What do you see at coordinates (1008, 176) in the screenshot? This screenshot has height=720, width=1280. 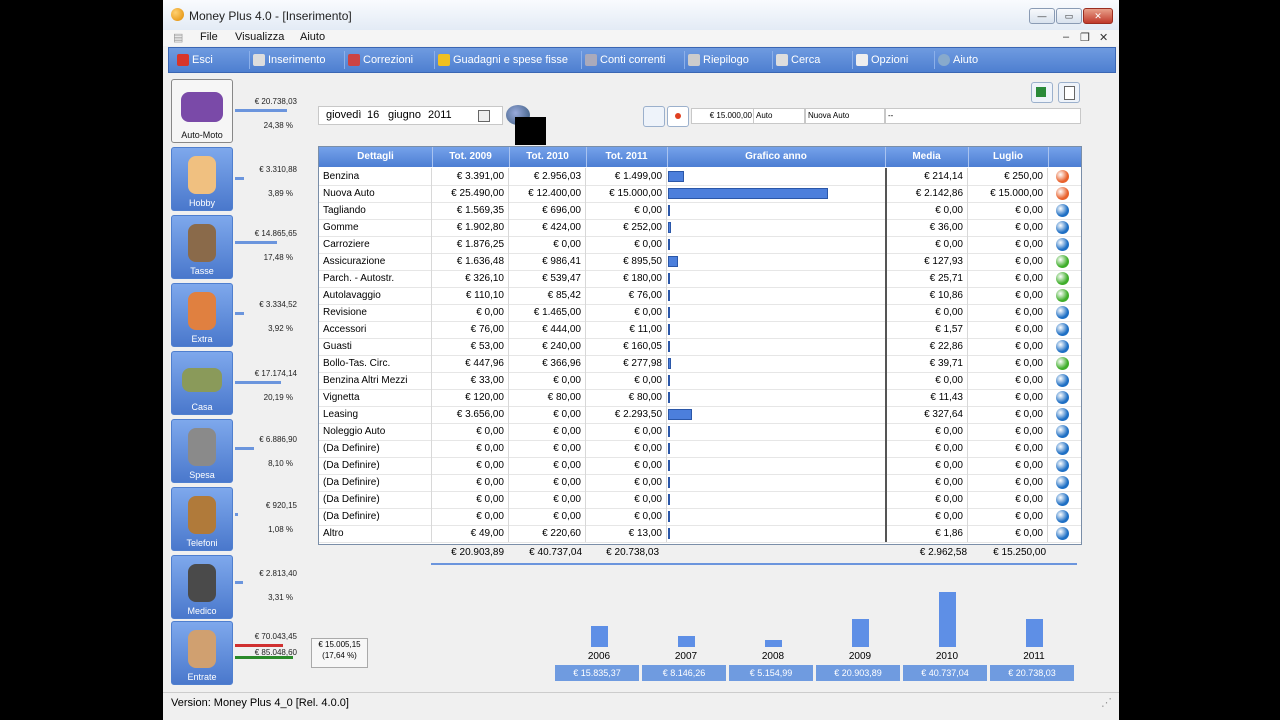 I see `cell-luglio: € 250,00` at bounding box center [1008, 176].